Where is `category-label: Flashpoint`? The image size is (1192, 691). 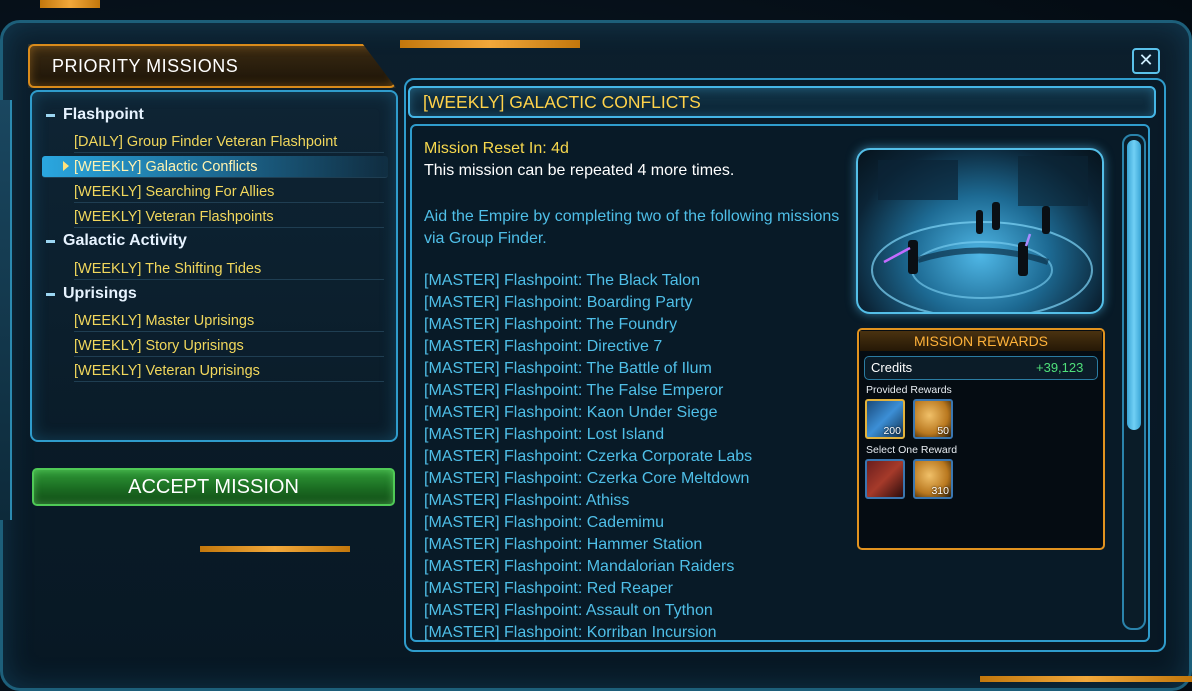
category-label: Flashpoint is located at coordinates (103, 114).